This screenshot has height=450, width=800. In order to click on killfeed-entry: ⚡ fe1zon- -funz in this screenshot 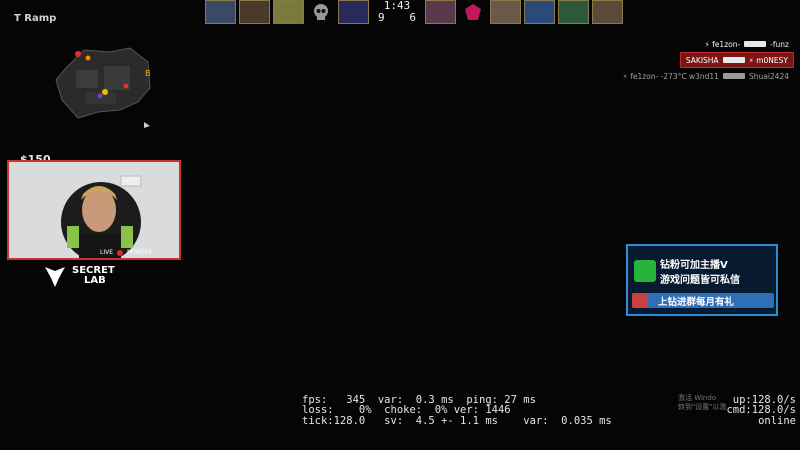, I will do `click(747, 44)`.